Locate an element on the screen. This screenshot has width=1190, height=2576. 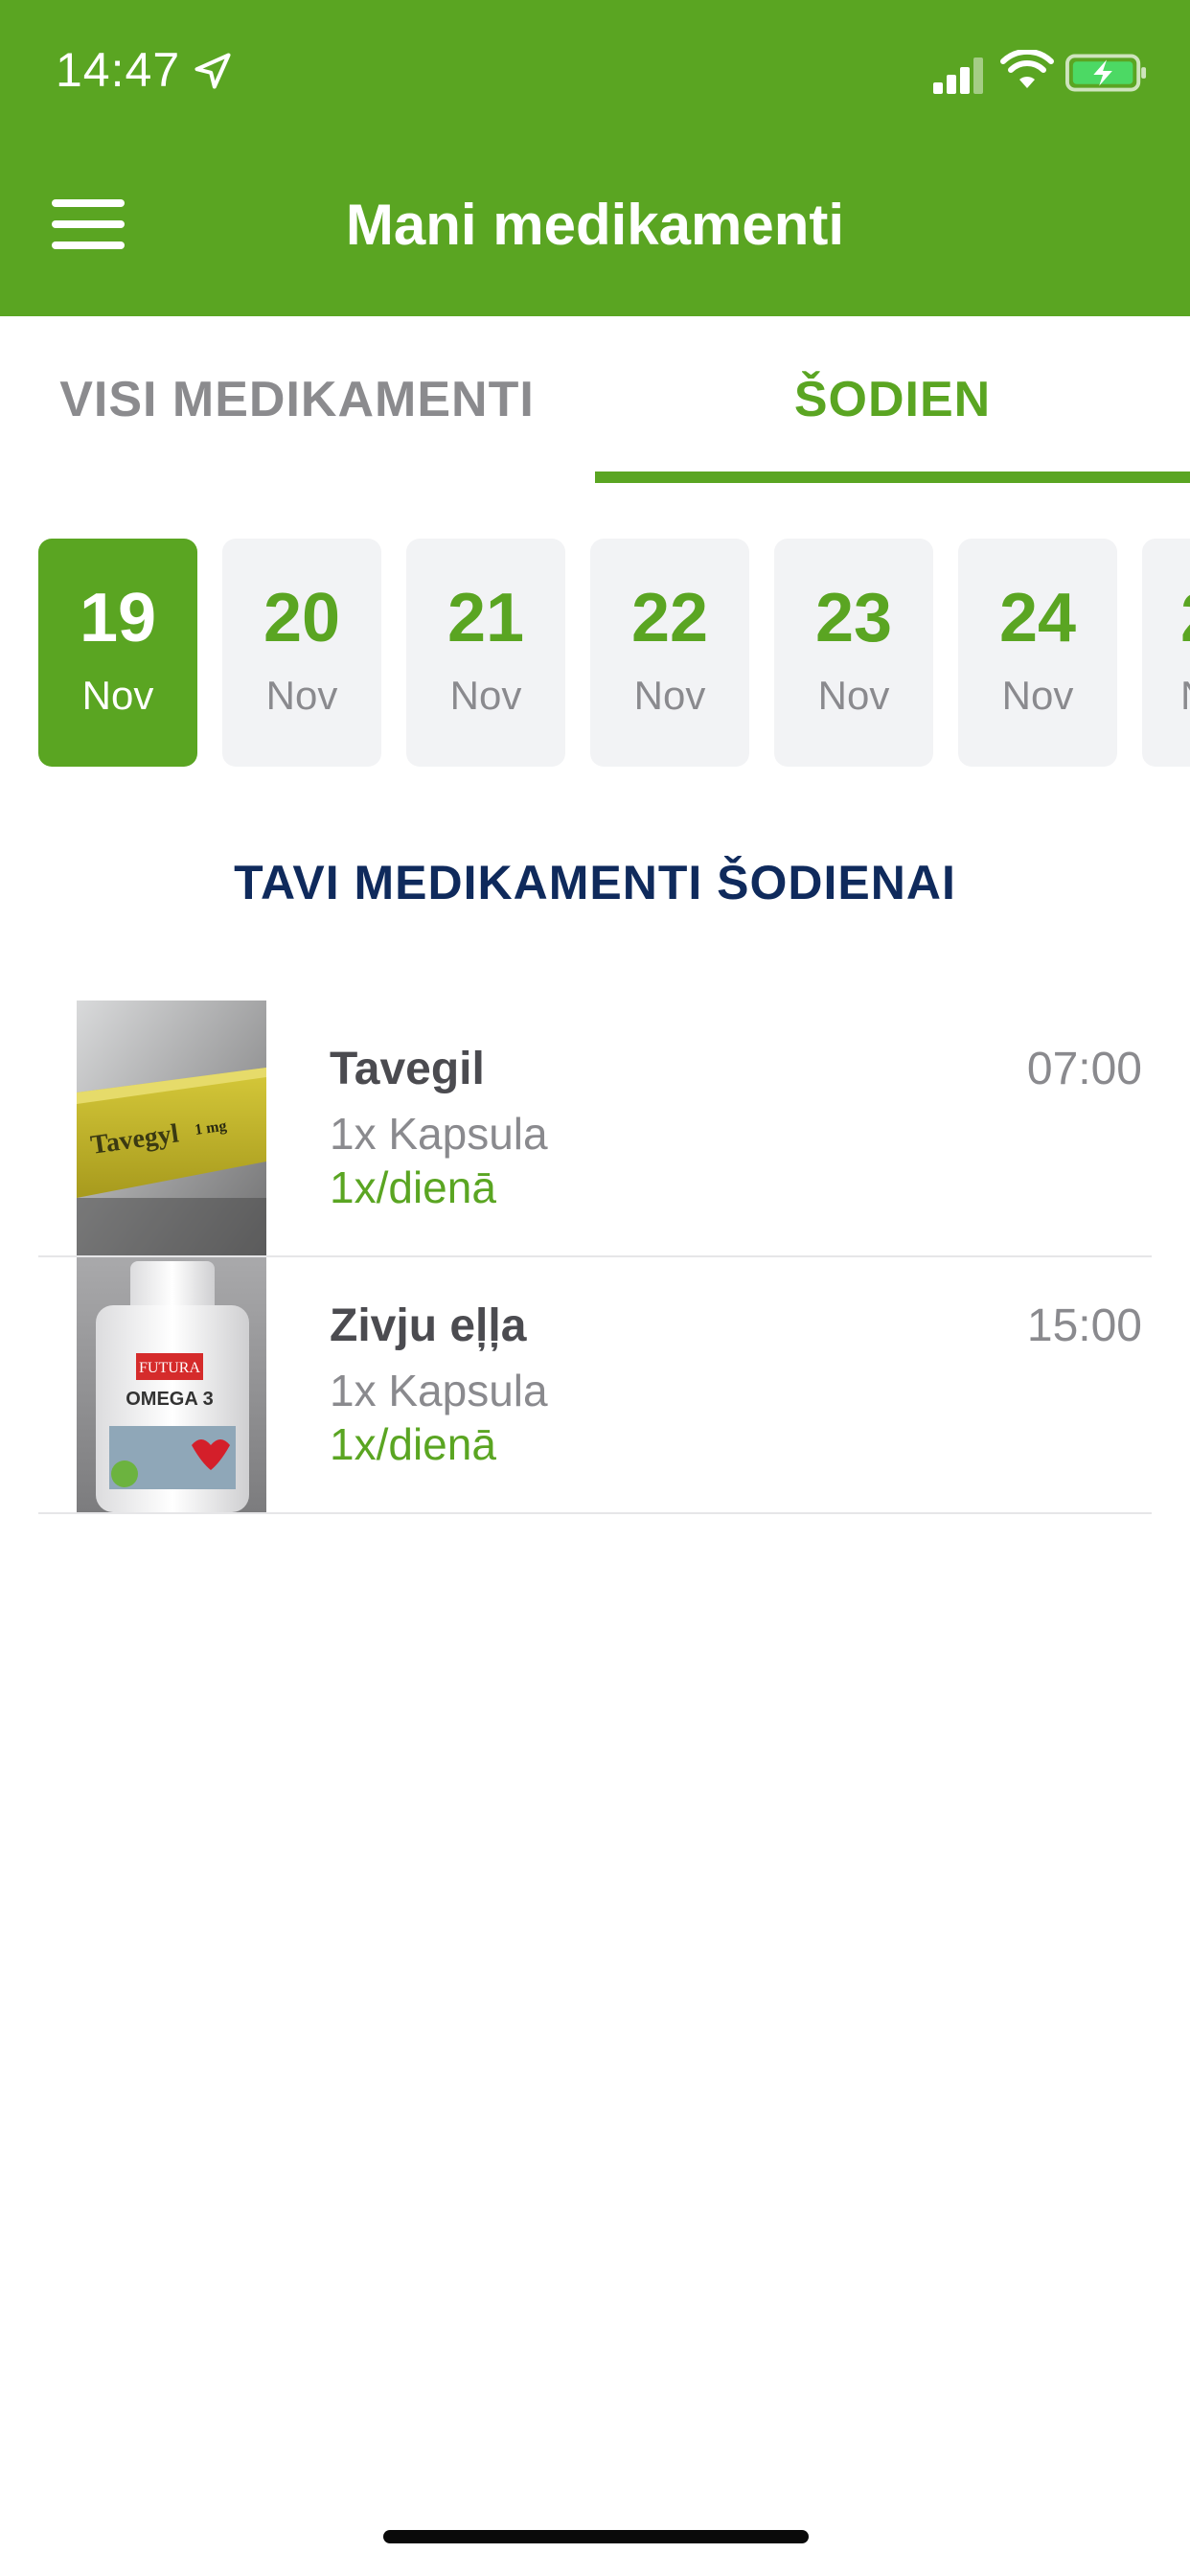
date-chip: 22 Nov is located at coordinates (669, 653).